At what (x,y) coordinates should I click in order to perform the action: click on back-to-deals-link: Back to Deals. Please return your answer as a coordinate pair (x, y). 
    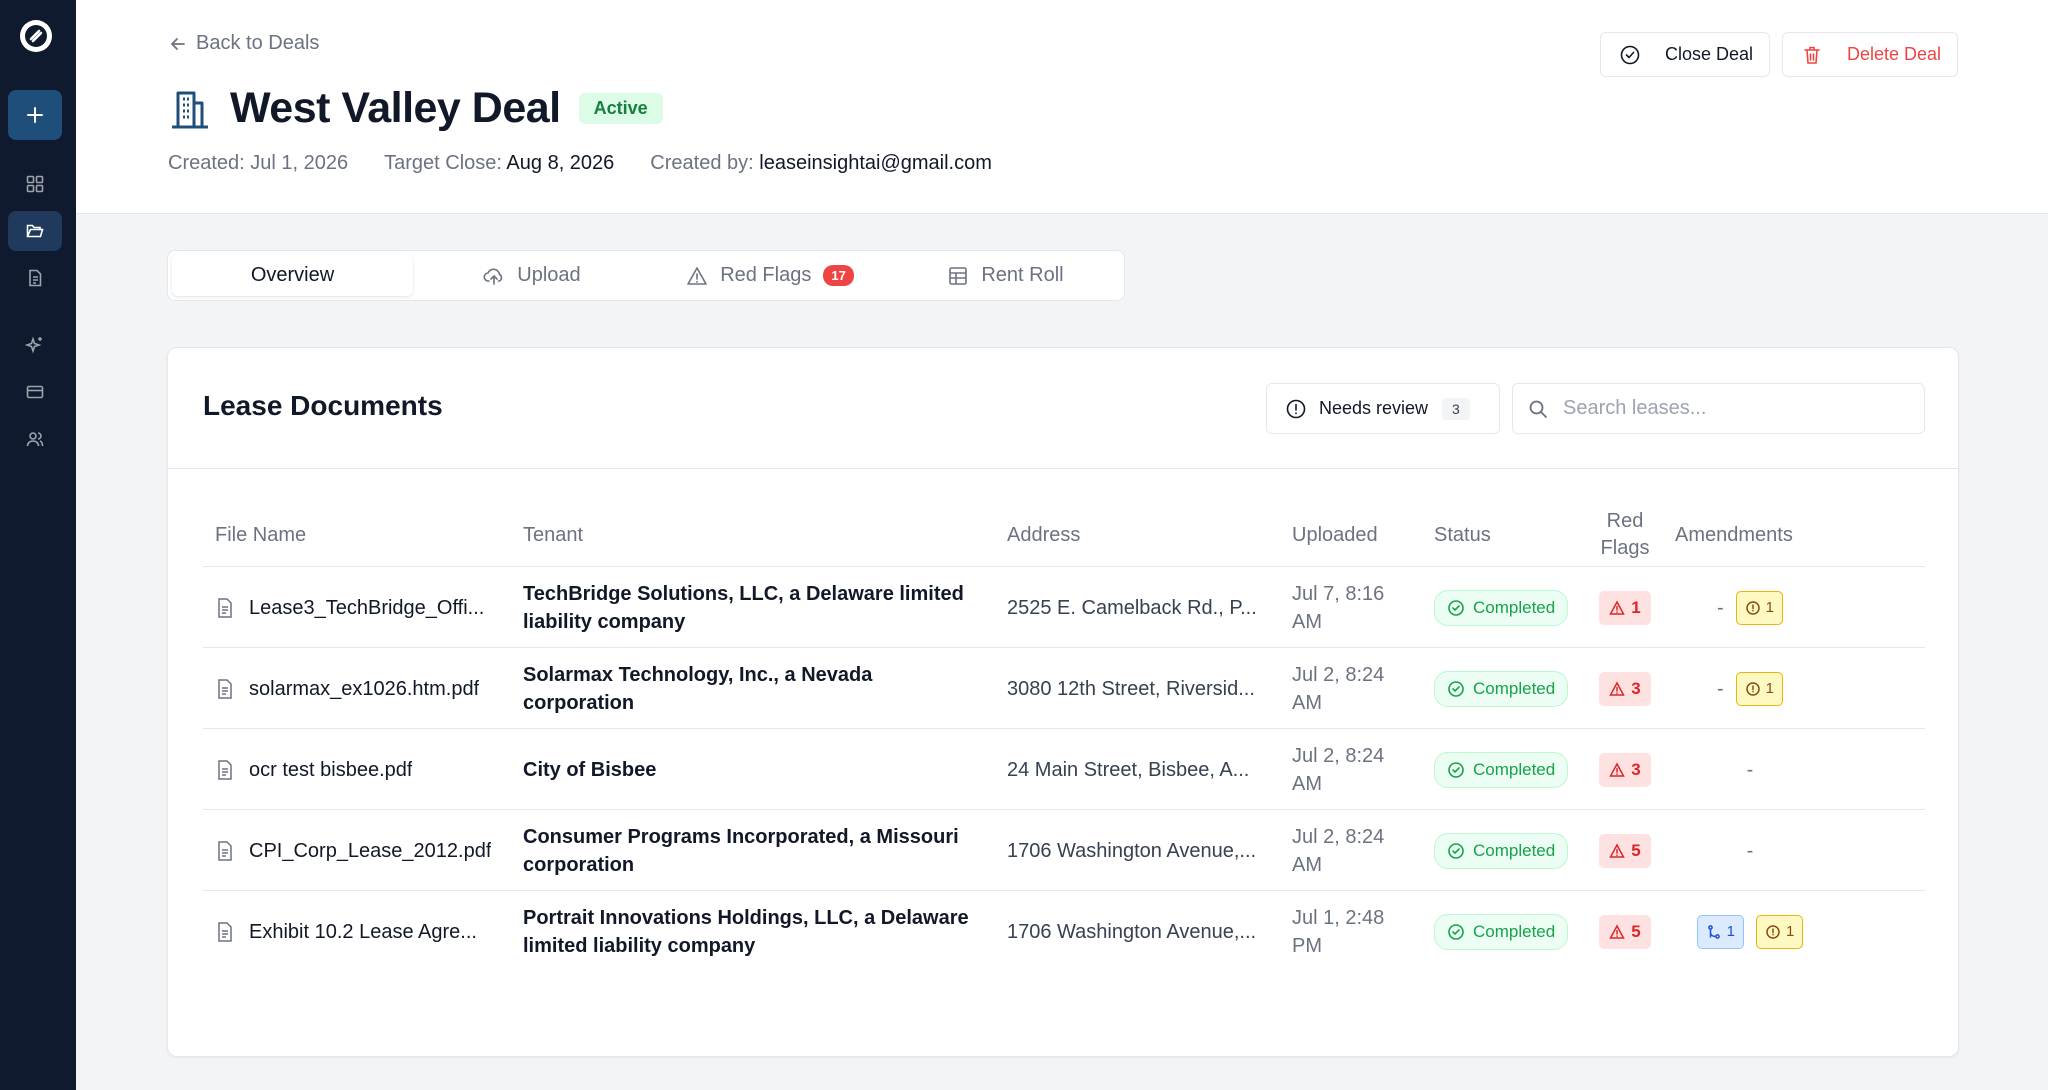
    Looking at the image, I should click on (243, 43).